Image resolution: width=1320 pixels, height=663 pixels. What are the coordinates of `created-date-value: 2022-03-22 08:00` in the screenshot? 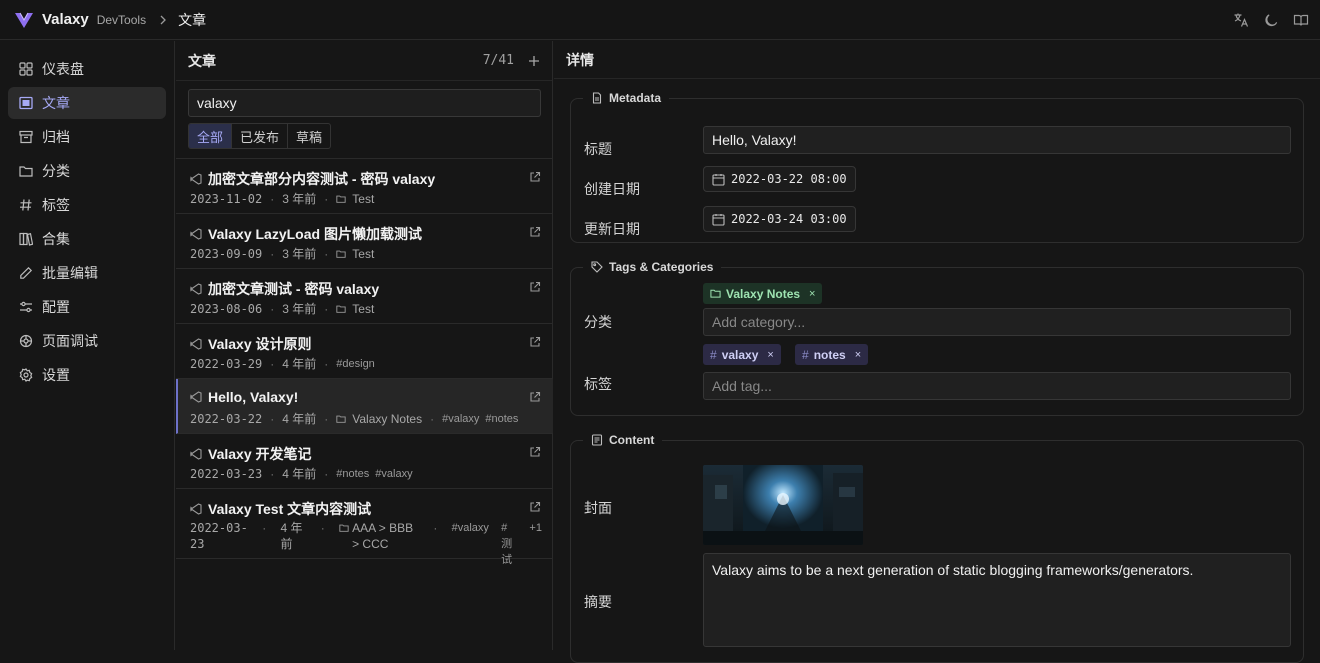 It's located at (789, 179).